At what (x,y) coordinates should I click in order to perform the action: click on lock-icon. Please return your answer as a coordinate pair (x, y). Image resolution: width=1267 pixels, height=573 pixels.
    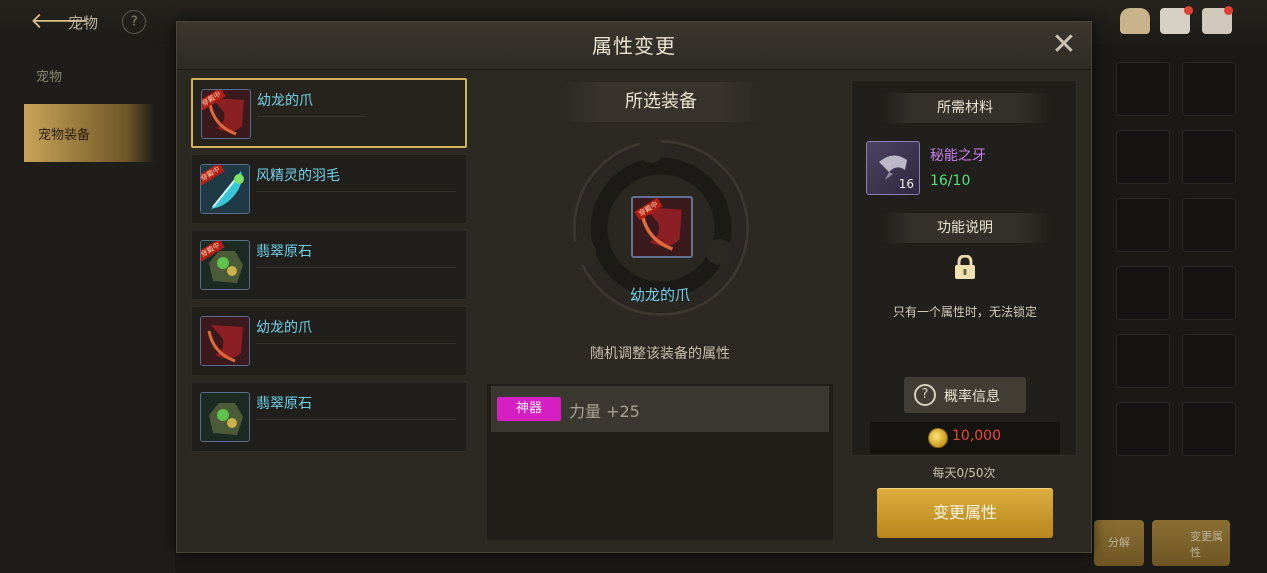
    Looking at the image, I should click on (965, 266).